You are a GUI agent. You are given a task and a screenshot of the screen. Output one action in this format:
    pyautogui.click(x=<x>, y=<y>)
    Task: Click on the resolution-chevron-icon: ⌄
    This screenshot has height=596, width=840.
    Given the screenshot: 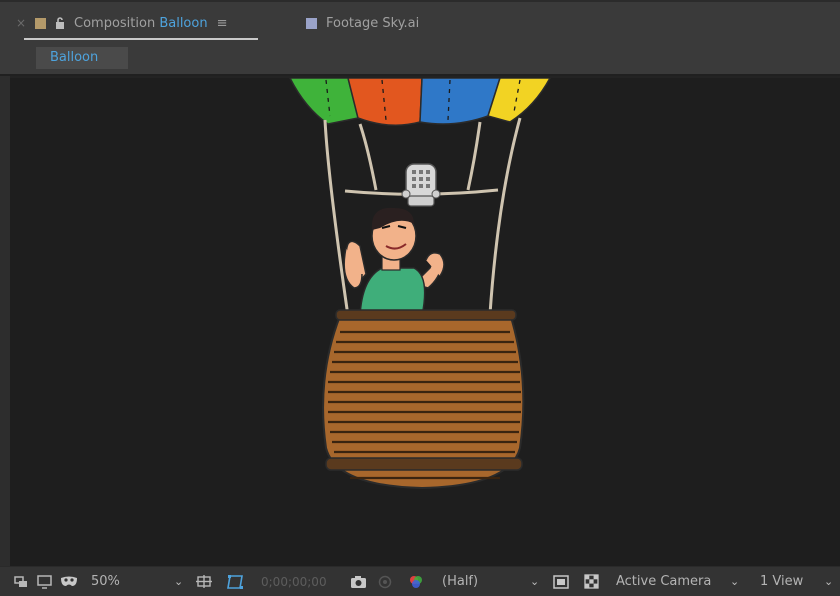 What is the action you would take?
    pyautogui.click(x=534, y=581)
    